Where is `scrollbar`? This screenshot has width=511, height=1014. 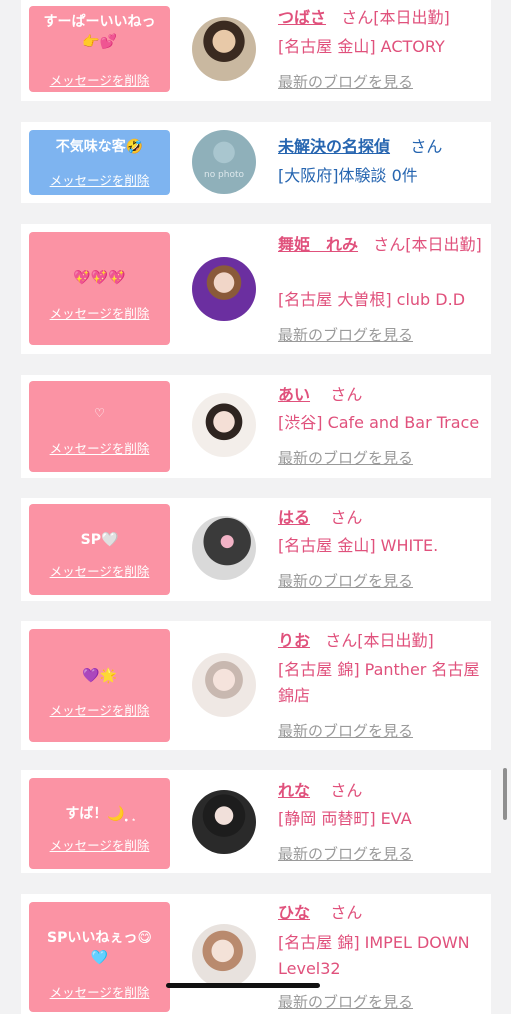
scrollbar is located at coordinates (505, 794).